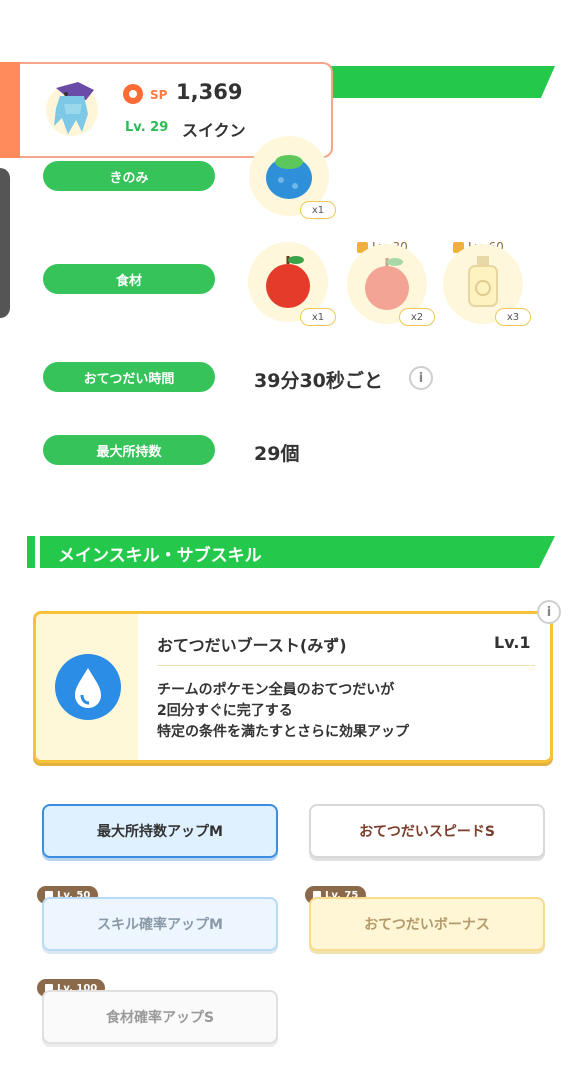 The image size is (584, 1091). Describe the element at coordinates (214, 130) in the screenshot. I see `pokemon-name: スイクン` at that location.